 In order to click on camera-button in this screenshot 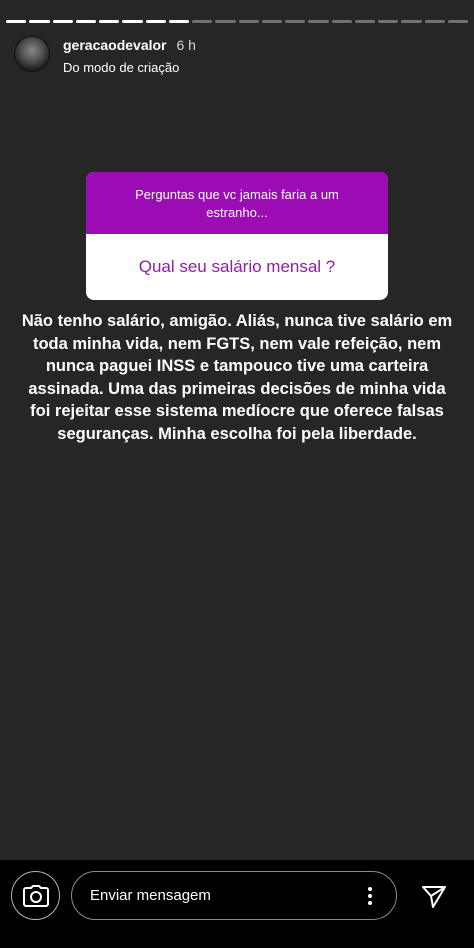, I will do `click(35, 895)`.